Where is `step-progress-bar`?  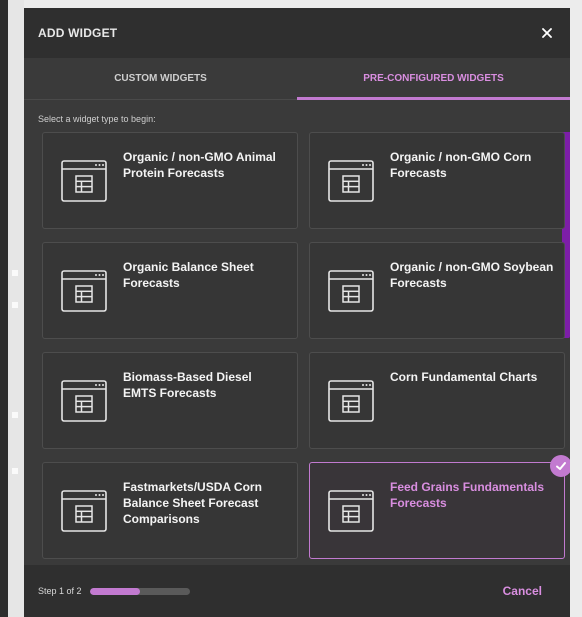 step-progress-bar is located at coordinates (139, 591).